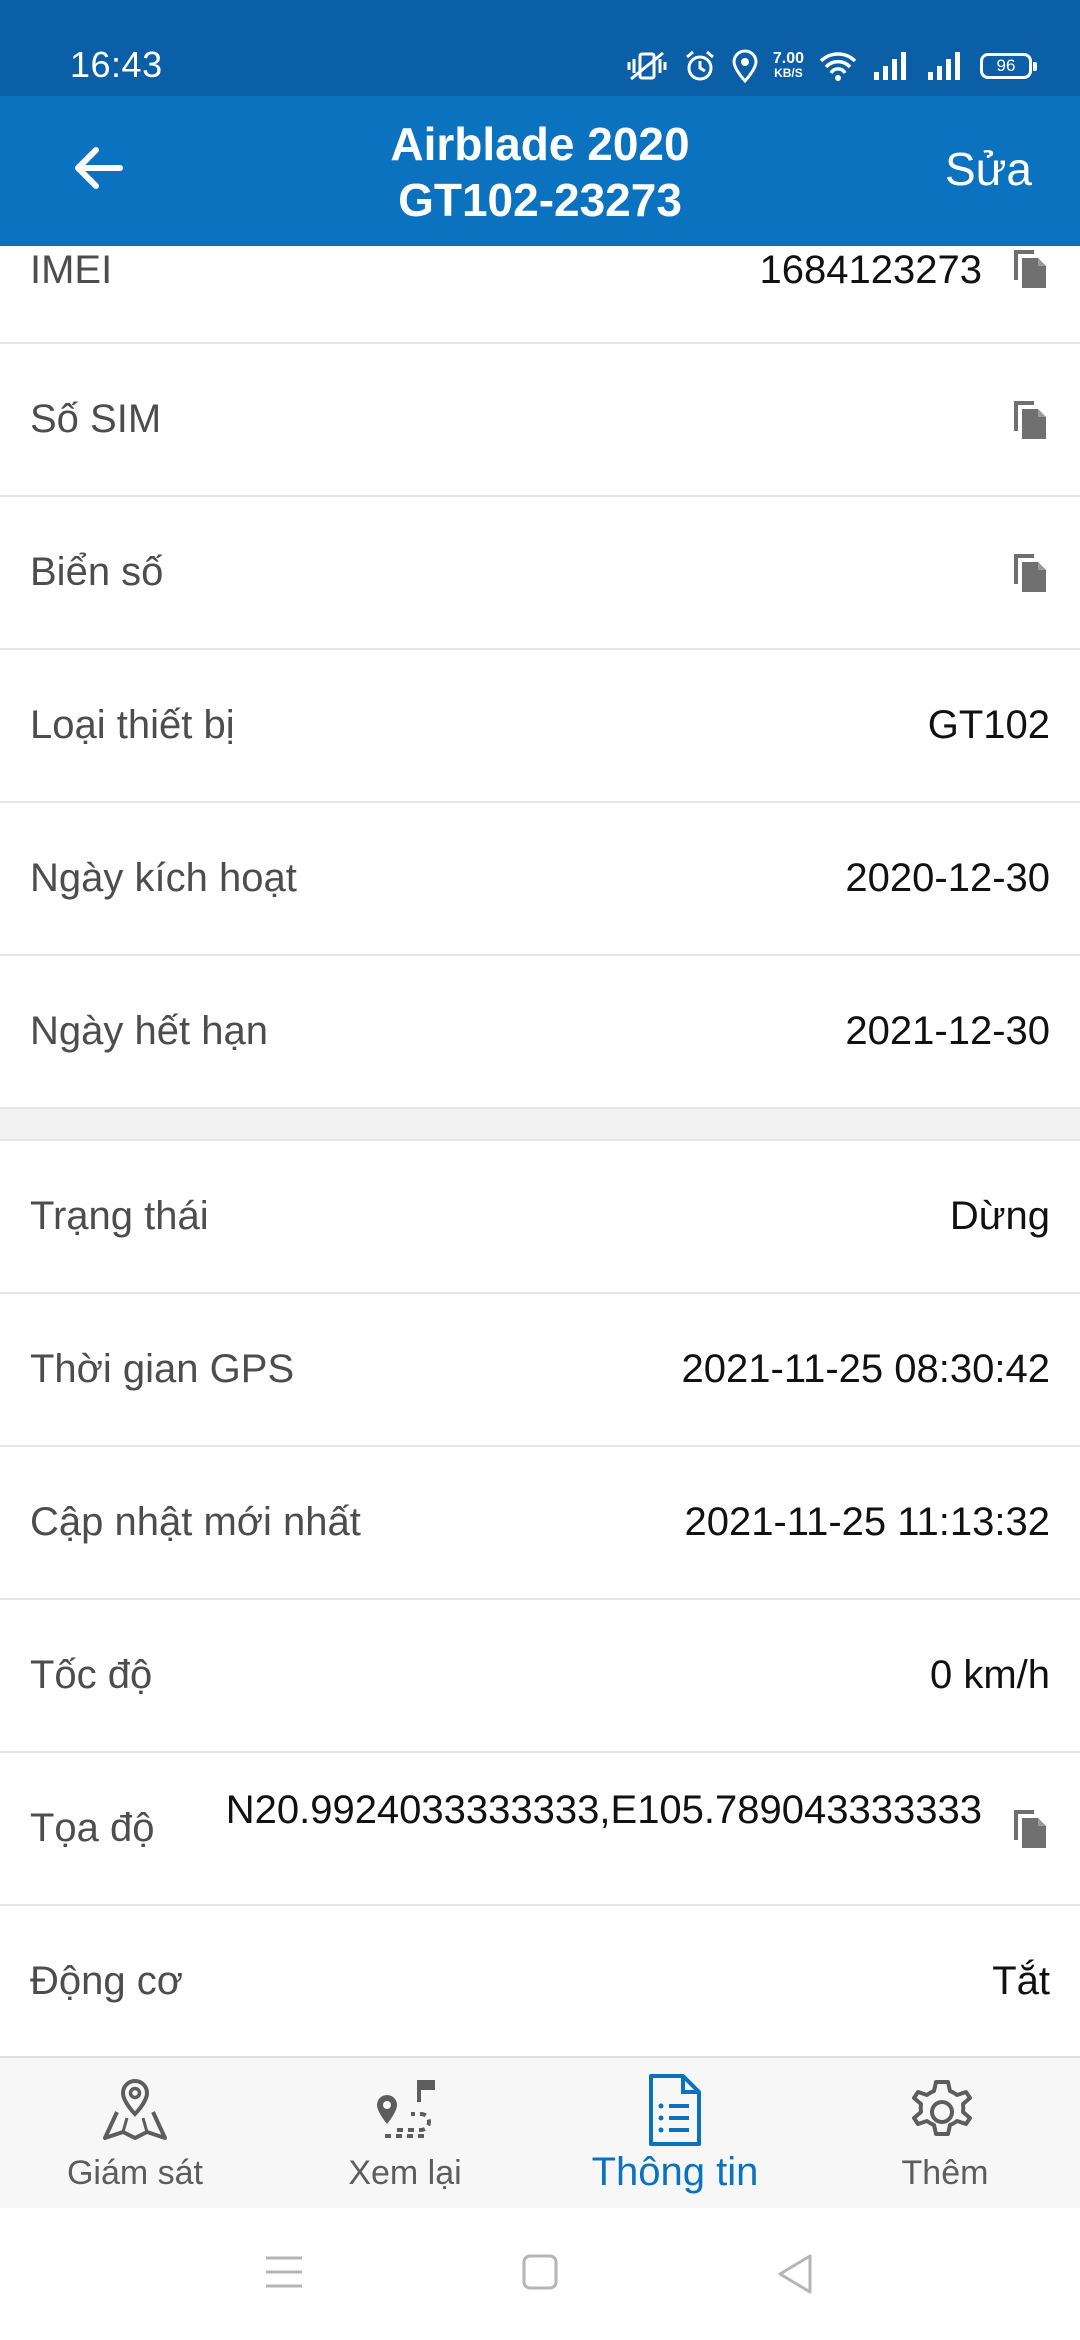 The height and width of the screenshot is (2340, 1080). Describe the element at coordinates (135, 2109) in the screenshot. I see `map-pin-icon` at that location.